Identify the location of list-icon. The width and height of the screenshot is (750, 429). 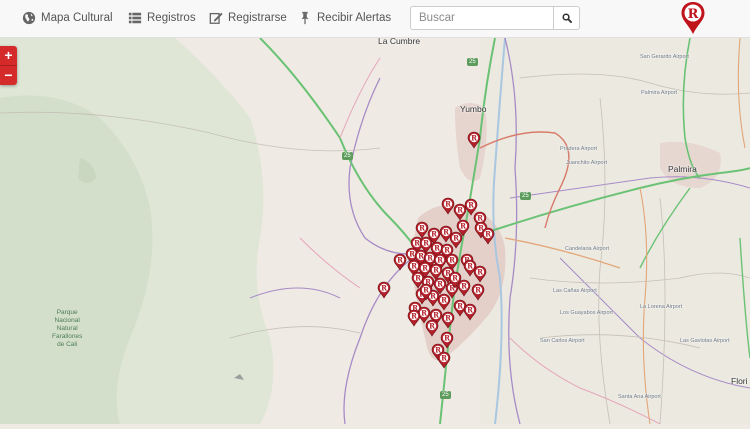
(135, 18).